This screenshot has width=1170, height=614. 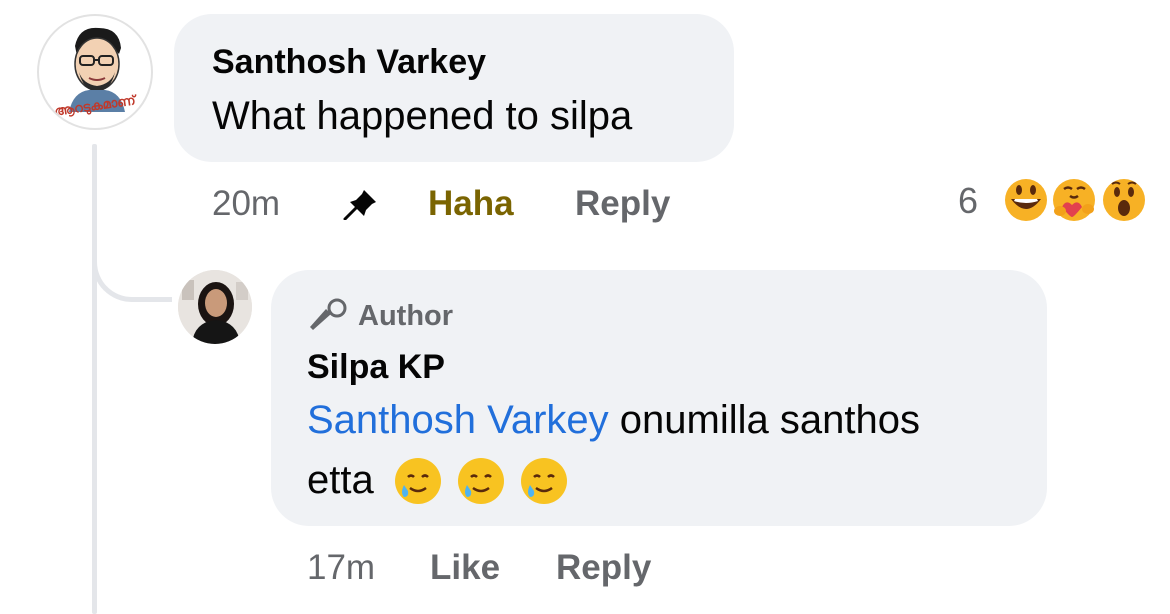 I want to click on pin-icon, so click(x=360, y=206).